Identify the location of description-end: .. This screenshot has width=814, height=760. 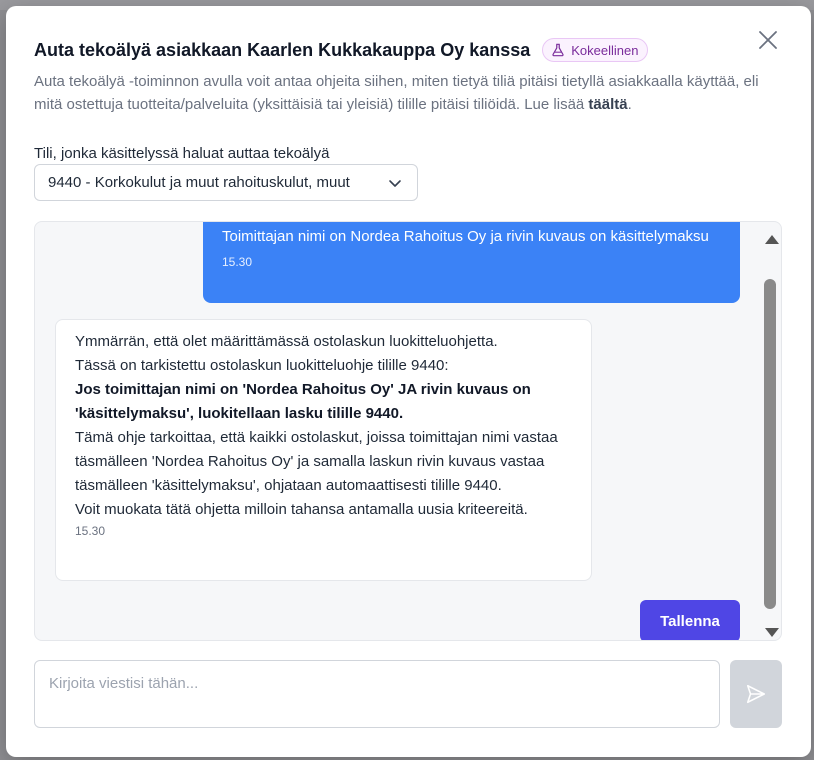
(629, 104).